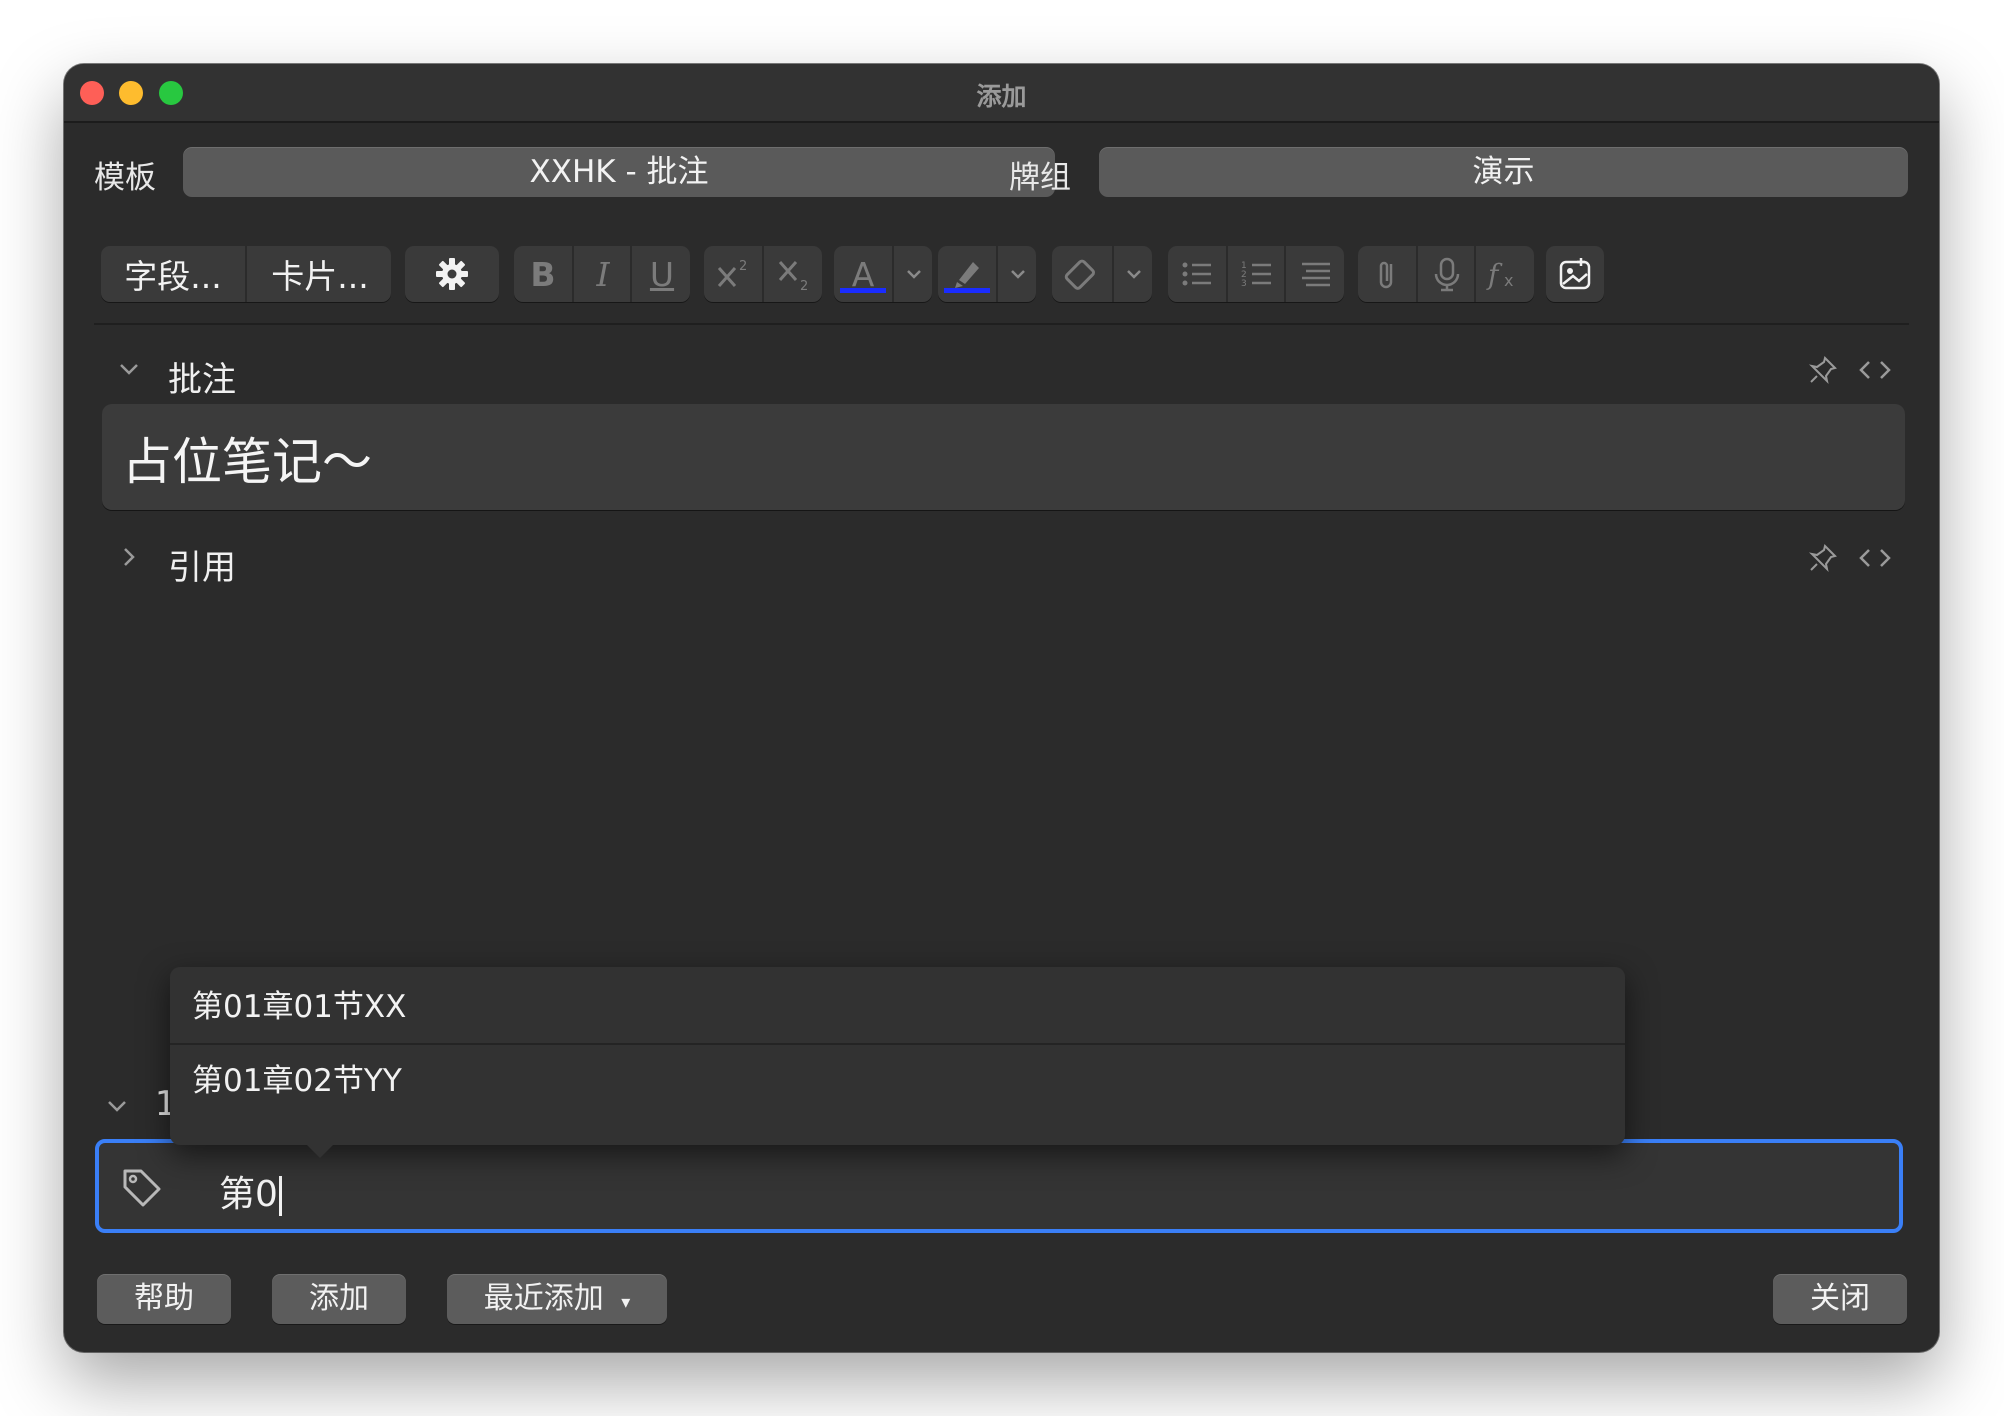 This screenshot has width=2004, height=1416. What do you see at coordinates (1001, 372) in the screenshot?
I see `field-header-annotation: 批注` at bounding box center [1001, 372].